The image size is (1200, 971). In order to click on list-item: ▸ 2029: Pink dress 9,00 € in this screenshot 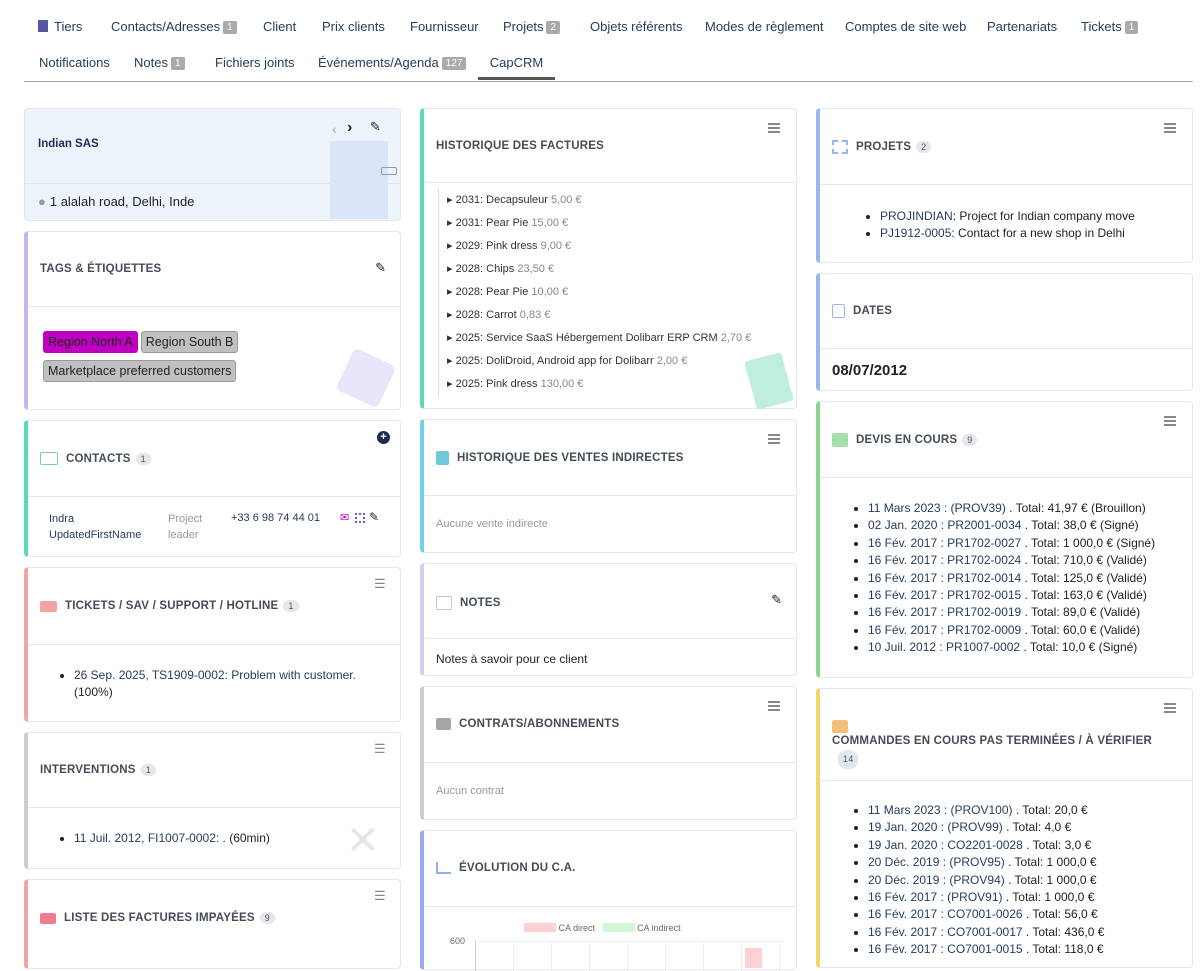, I will do `click(612, 246)`.